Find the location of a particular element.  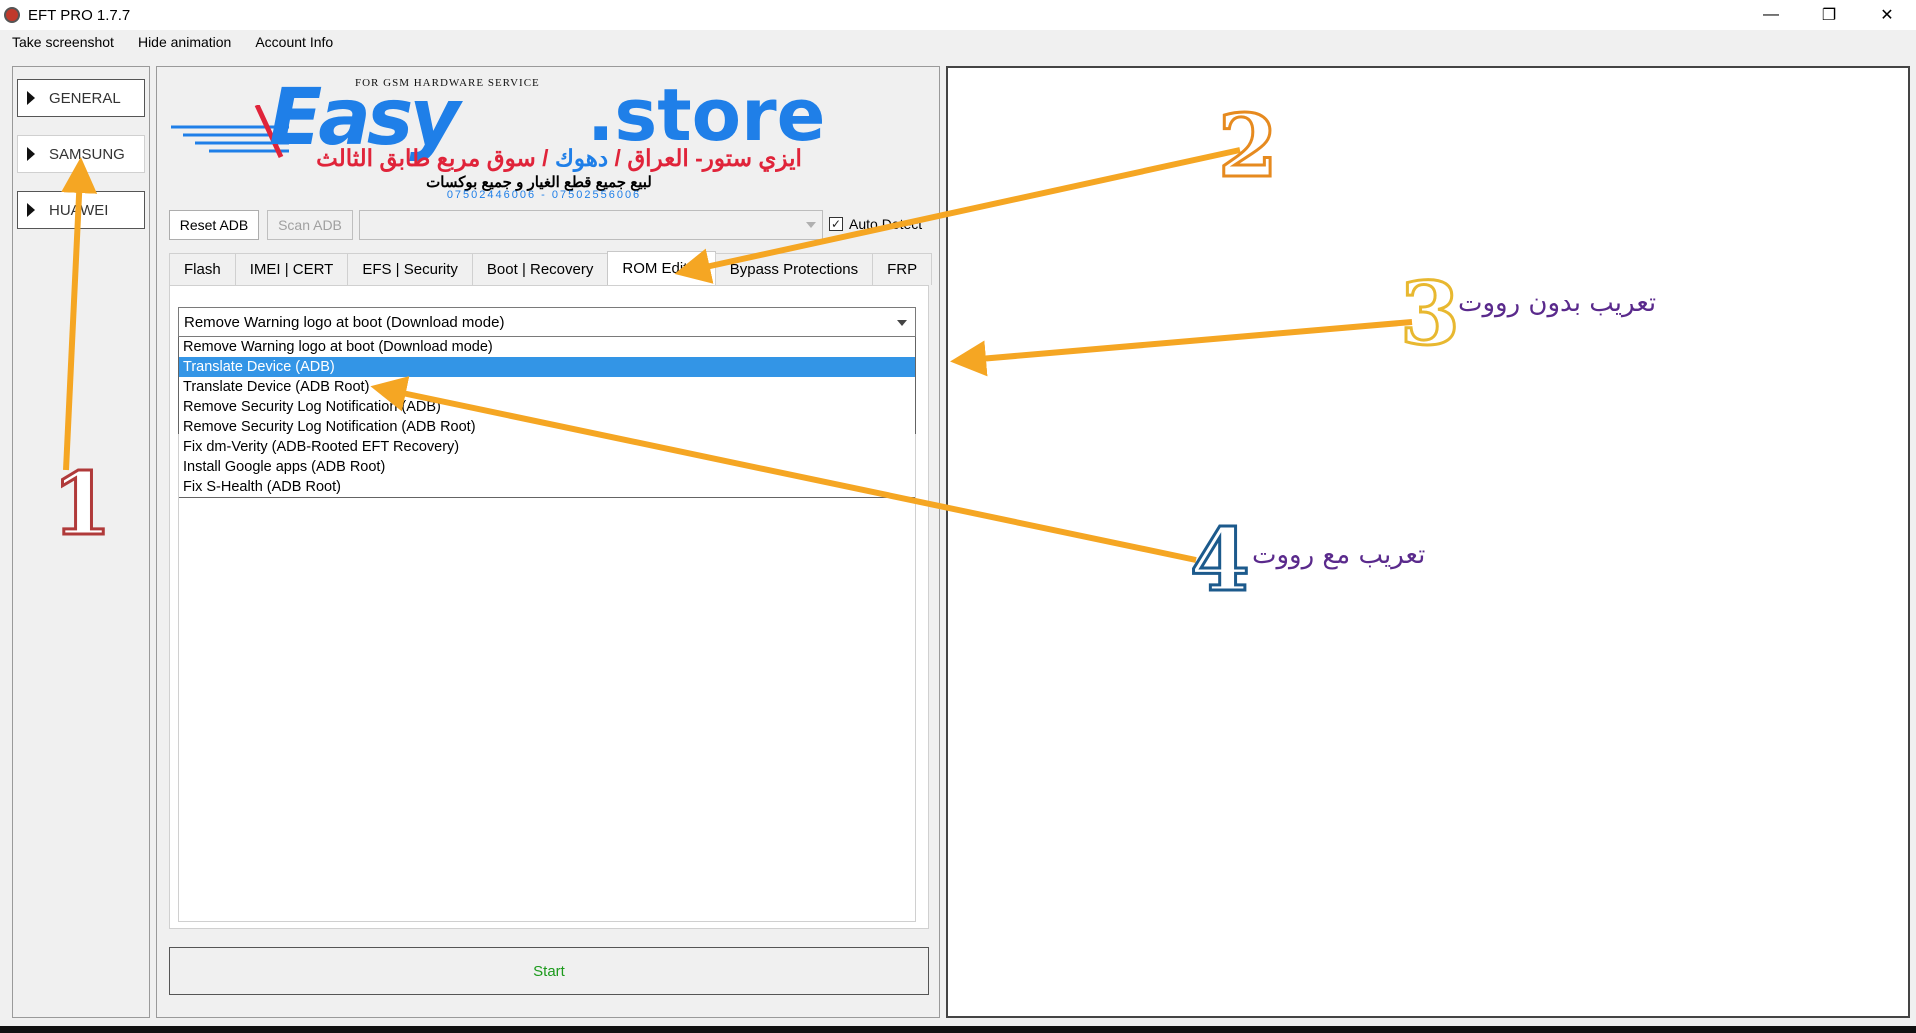

logo-arabic-part1: ايزي ستور- العراق / is located at coordinates (708, 158).